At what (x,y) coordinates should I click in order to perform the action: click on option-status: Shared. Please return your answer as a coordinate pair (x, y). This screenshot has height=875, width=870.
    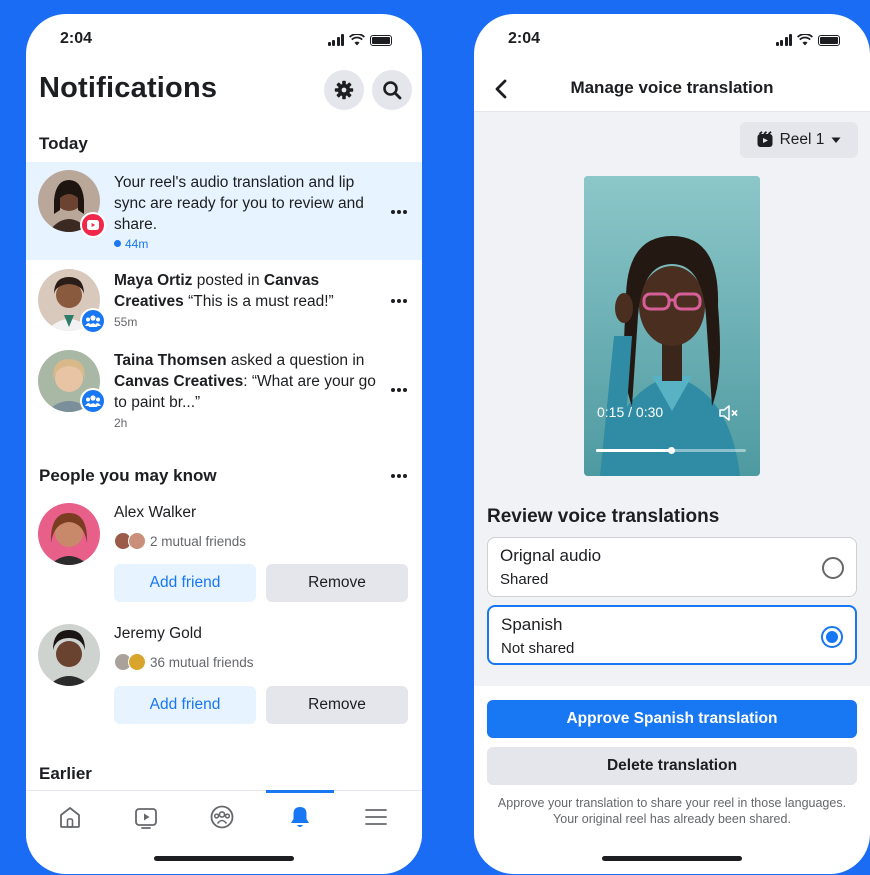
    Looking at the image, I should click on (524, 579).